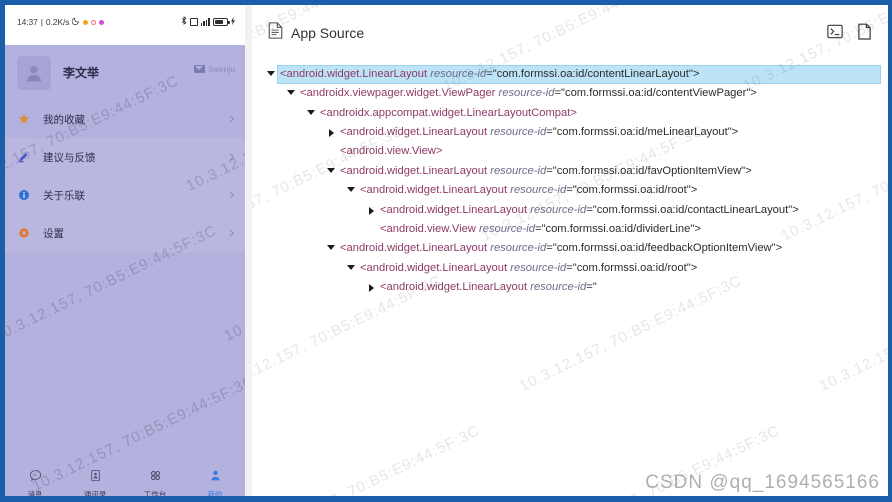  I want to click on tab-mine: 我的, so click(215, 483).